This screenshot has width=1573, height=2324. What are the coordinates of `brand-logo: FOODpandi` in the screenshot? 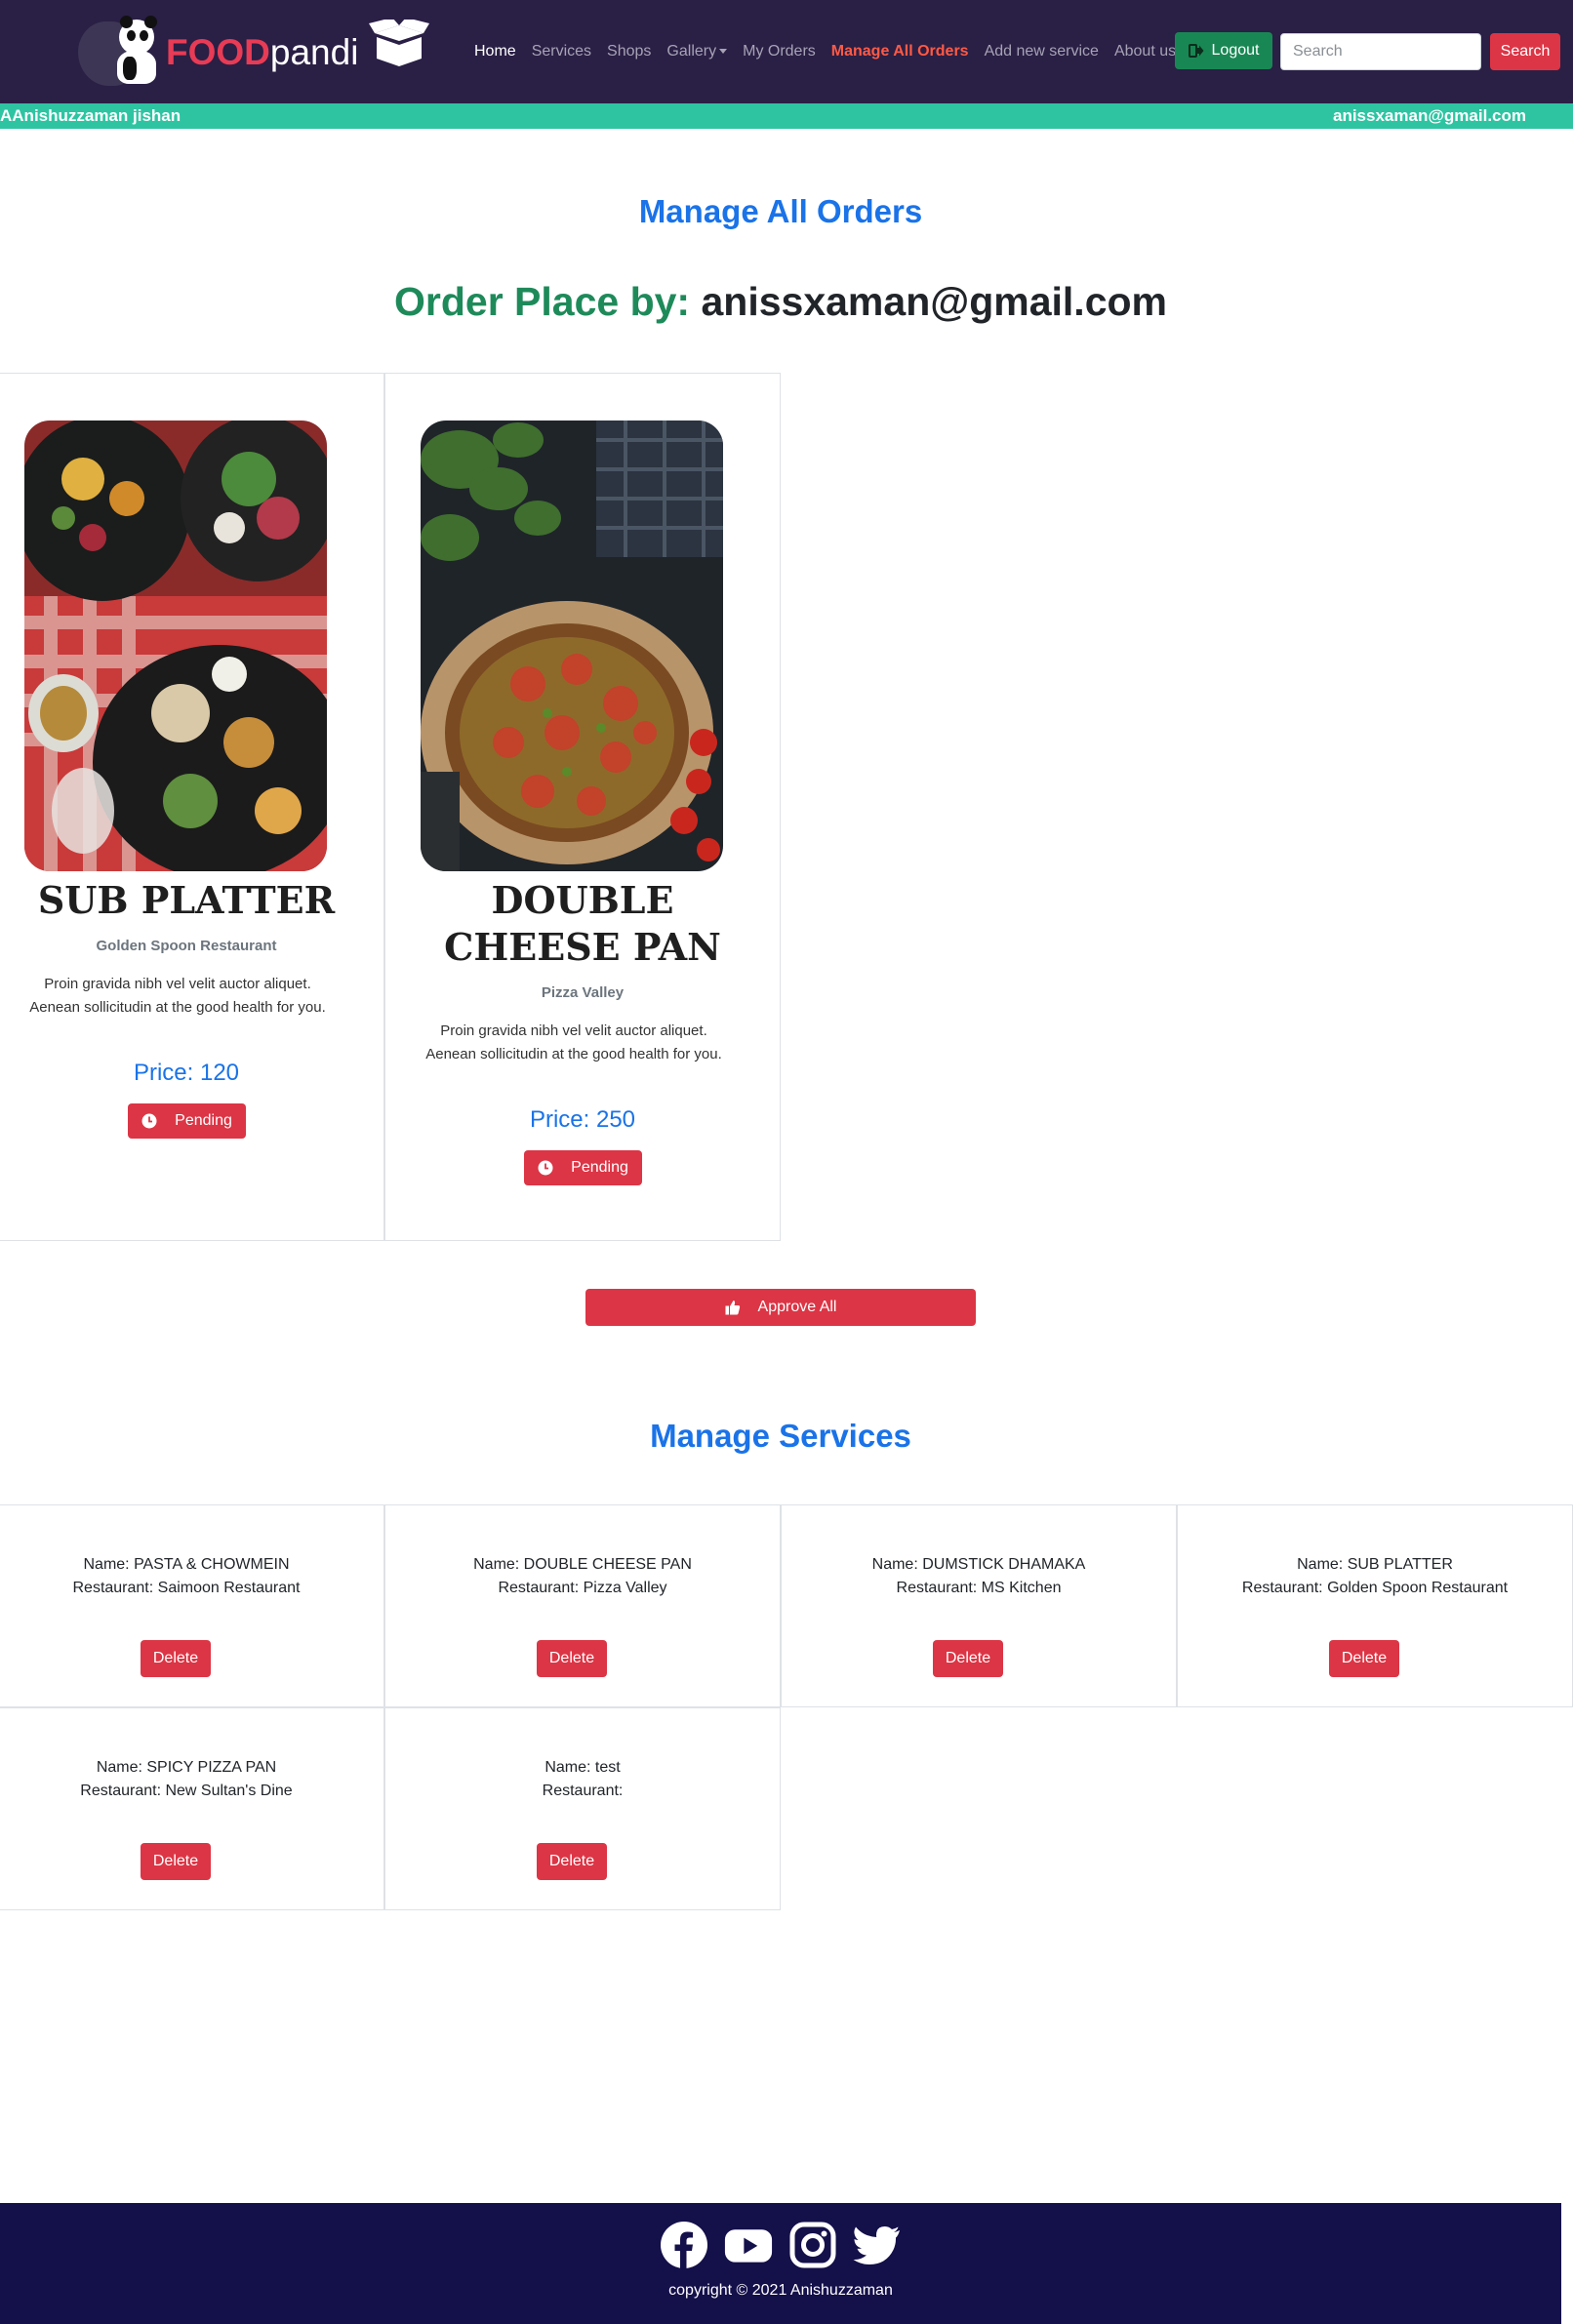 It's located at (217, 52).